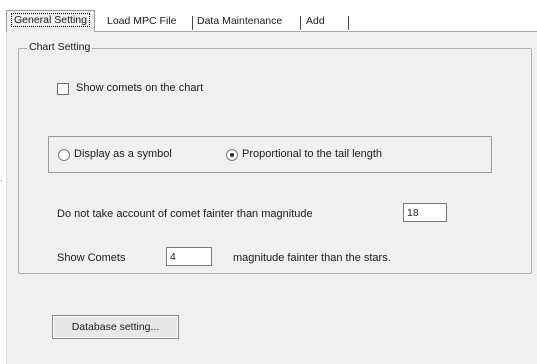 This screenshot has height=364, width=537. Describe the element at coordinates (139, 88) in the screenshot. I see `show-comets-label: Show comets on the chart` at that location.